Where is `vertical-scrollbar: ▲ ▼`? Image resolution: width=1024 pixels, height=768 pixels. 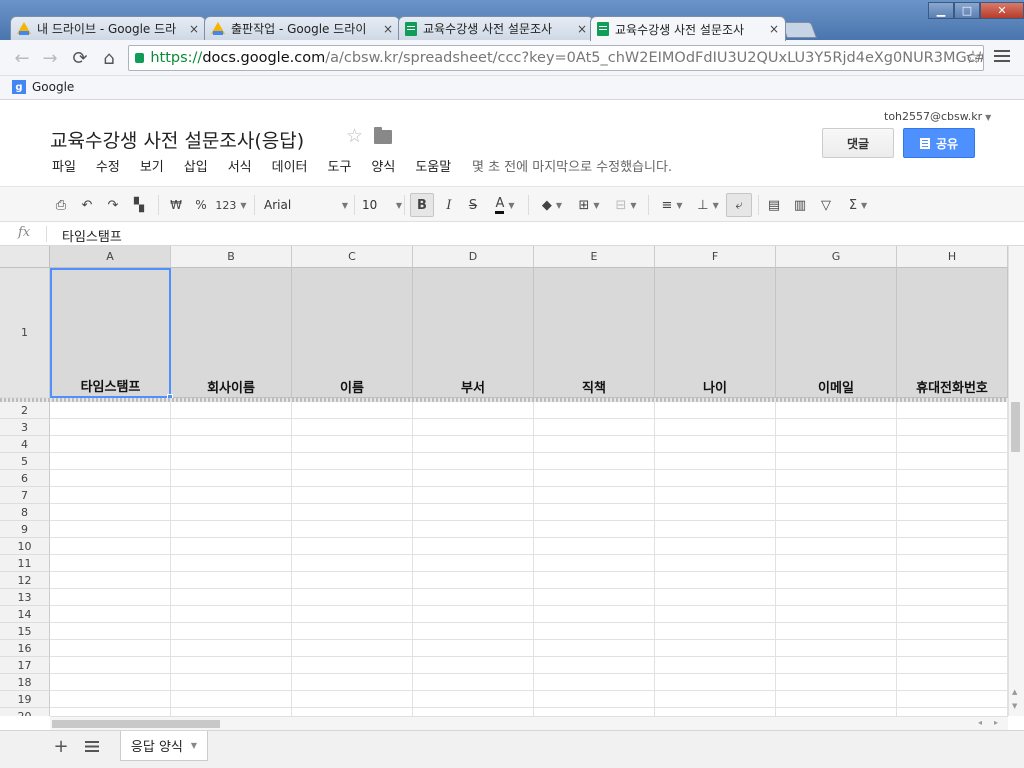
vertical-scrollbar: ▲ ▼ is located at coordinates (1016, 481).